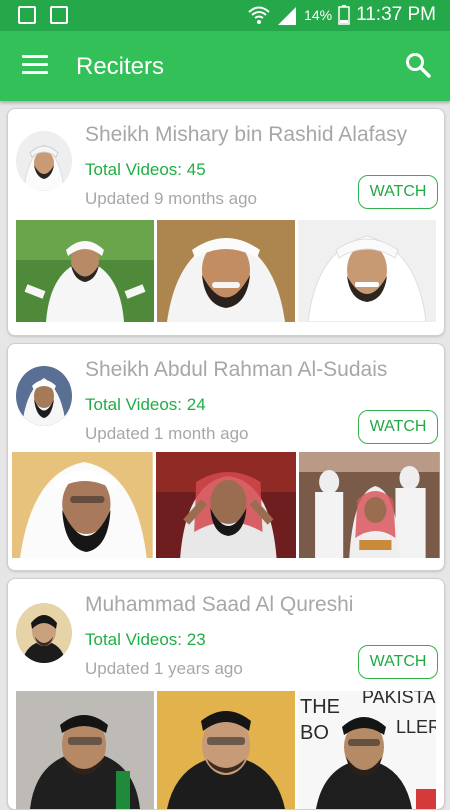 This screenshot has height=810, width=450. What do you see at coordinates (259, 15) in the screenshot?
I see `wifi-icon` at bounding box center [259, 15].